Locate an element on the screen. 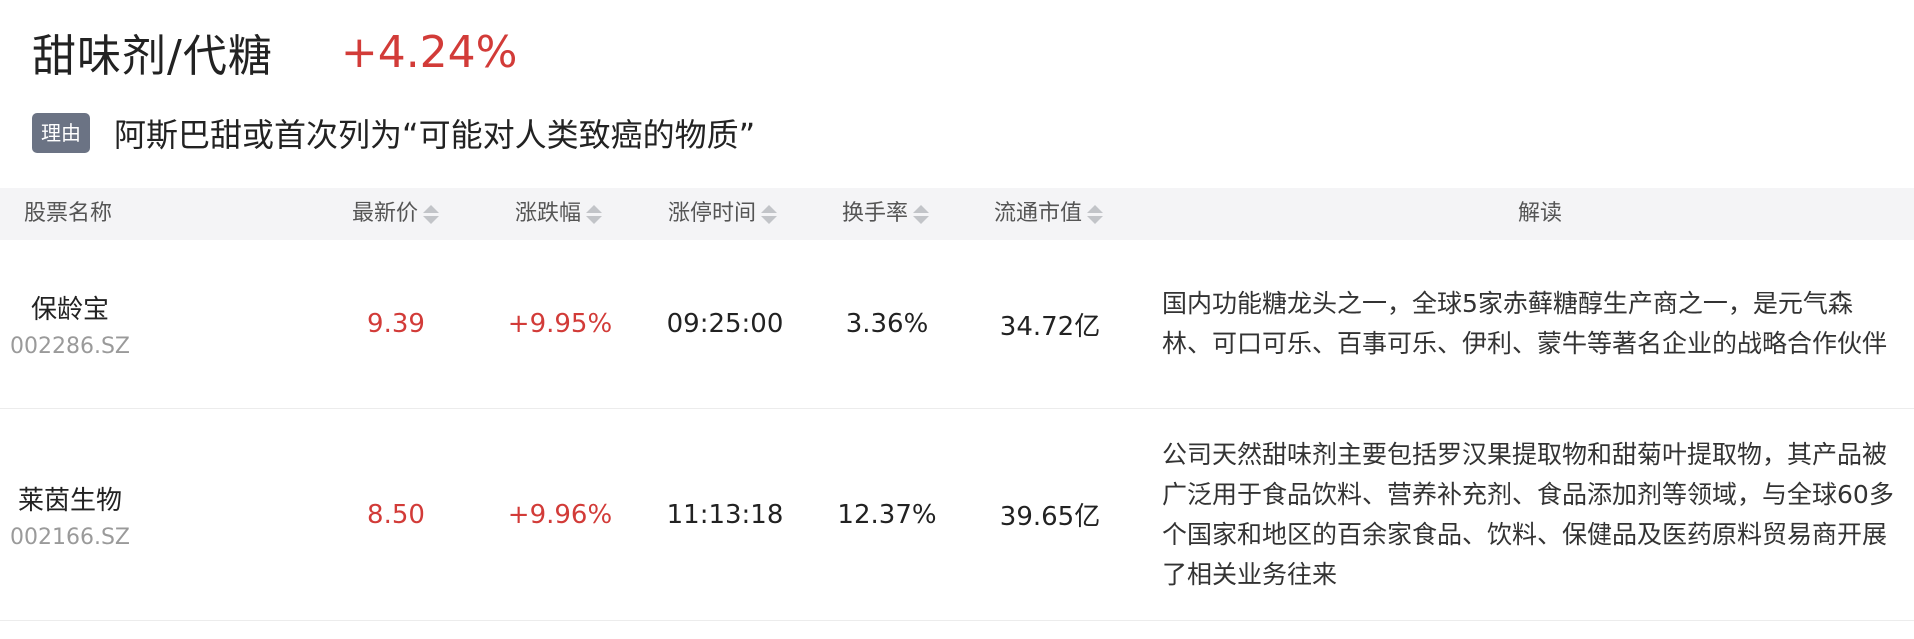  stock-name: 保龄宝 is located at coordinates (70, 307).